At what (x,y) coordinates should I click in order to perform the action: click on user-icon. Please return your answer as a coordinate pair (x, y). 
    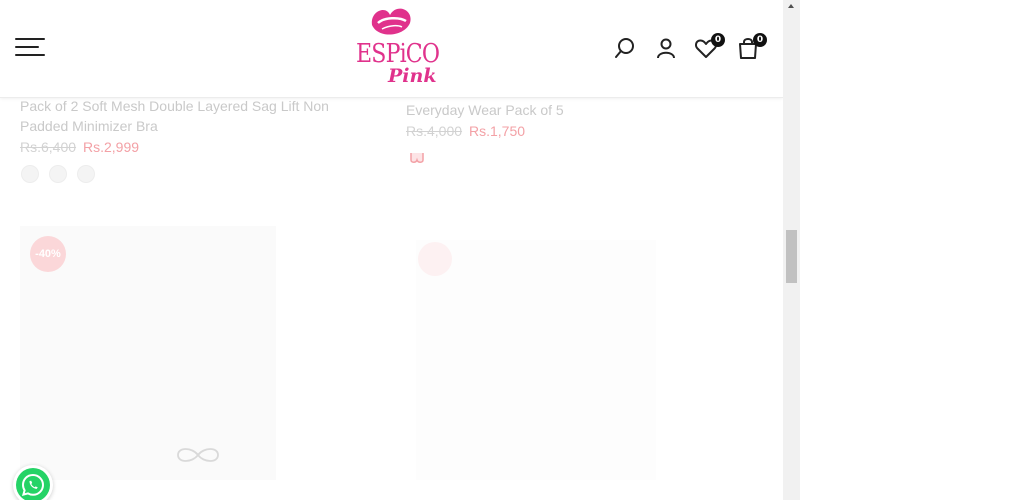
    Looking at the image, I should click on (666, 48).